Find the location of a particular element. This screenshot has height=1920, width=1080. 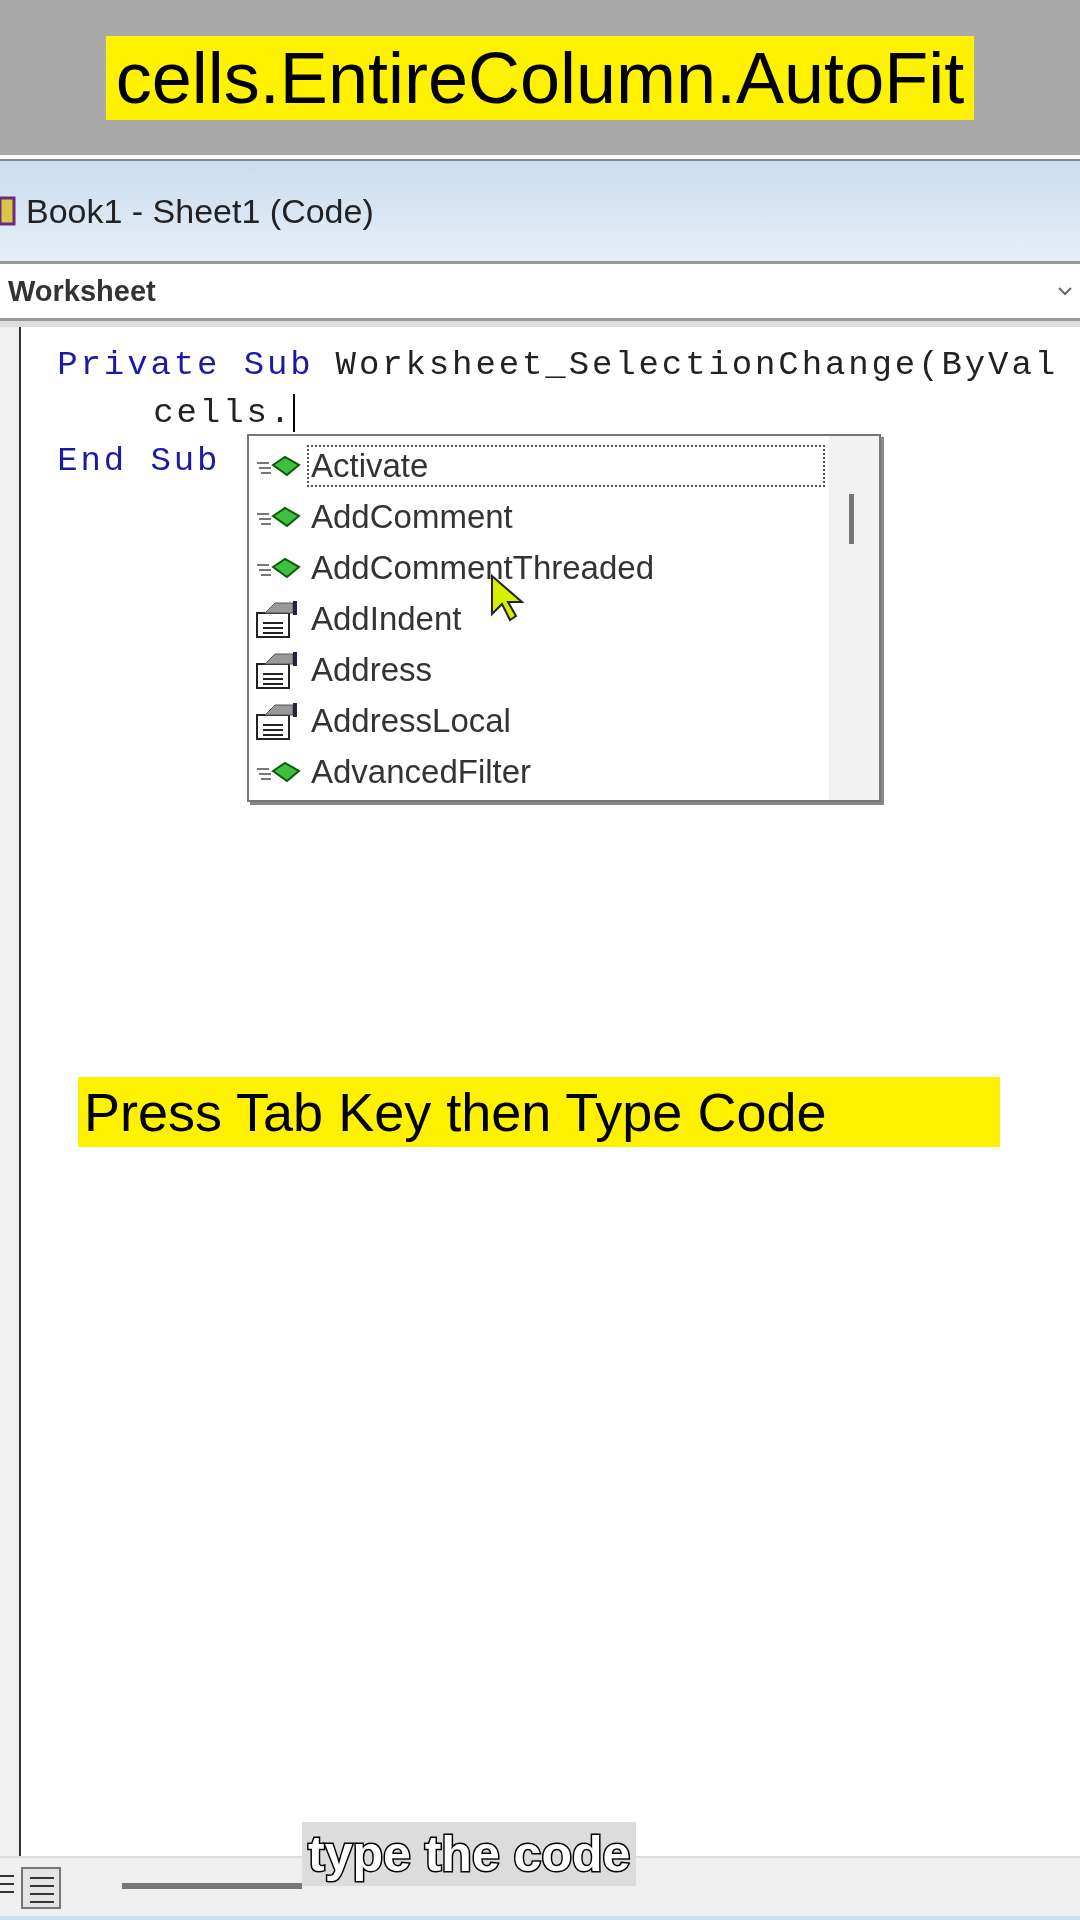

view-toggle-icon is located at coordinates (31, 1887).